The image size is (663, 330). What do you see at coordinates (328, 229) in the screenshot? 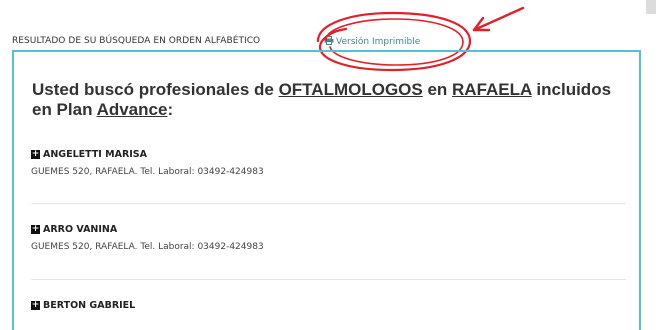
I see `professional-name: + ARRO VANINA` at bounding box center [328, 229].